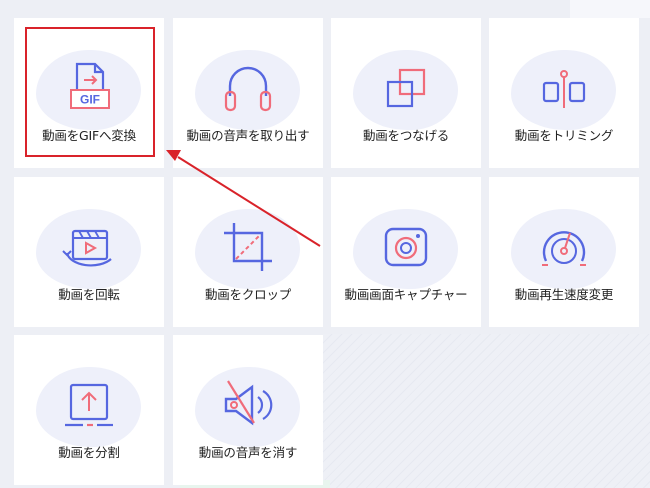 This screenshot has height=488, width=650. I want to click on headphones-icon, so click(248, 89).